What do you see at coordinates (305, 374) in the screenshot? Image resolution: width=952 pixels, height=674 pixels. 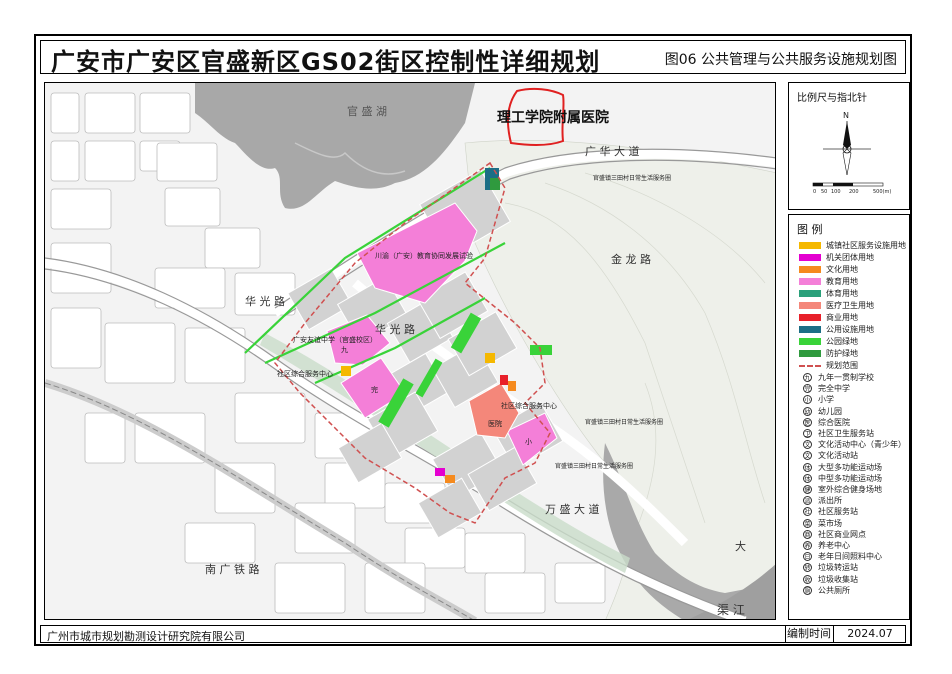 I see `community-center-label: 社区综合服务中心` at bounding box center [305, 374].